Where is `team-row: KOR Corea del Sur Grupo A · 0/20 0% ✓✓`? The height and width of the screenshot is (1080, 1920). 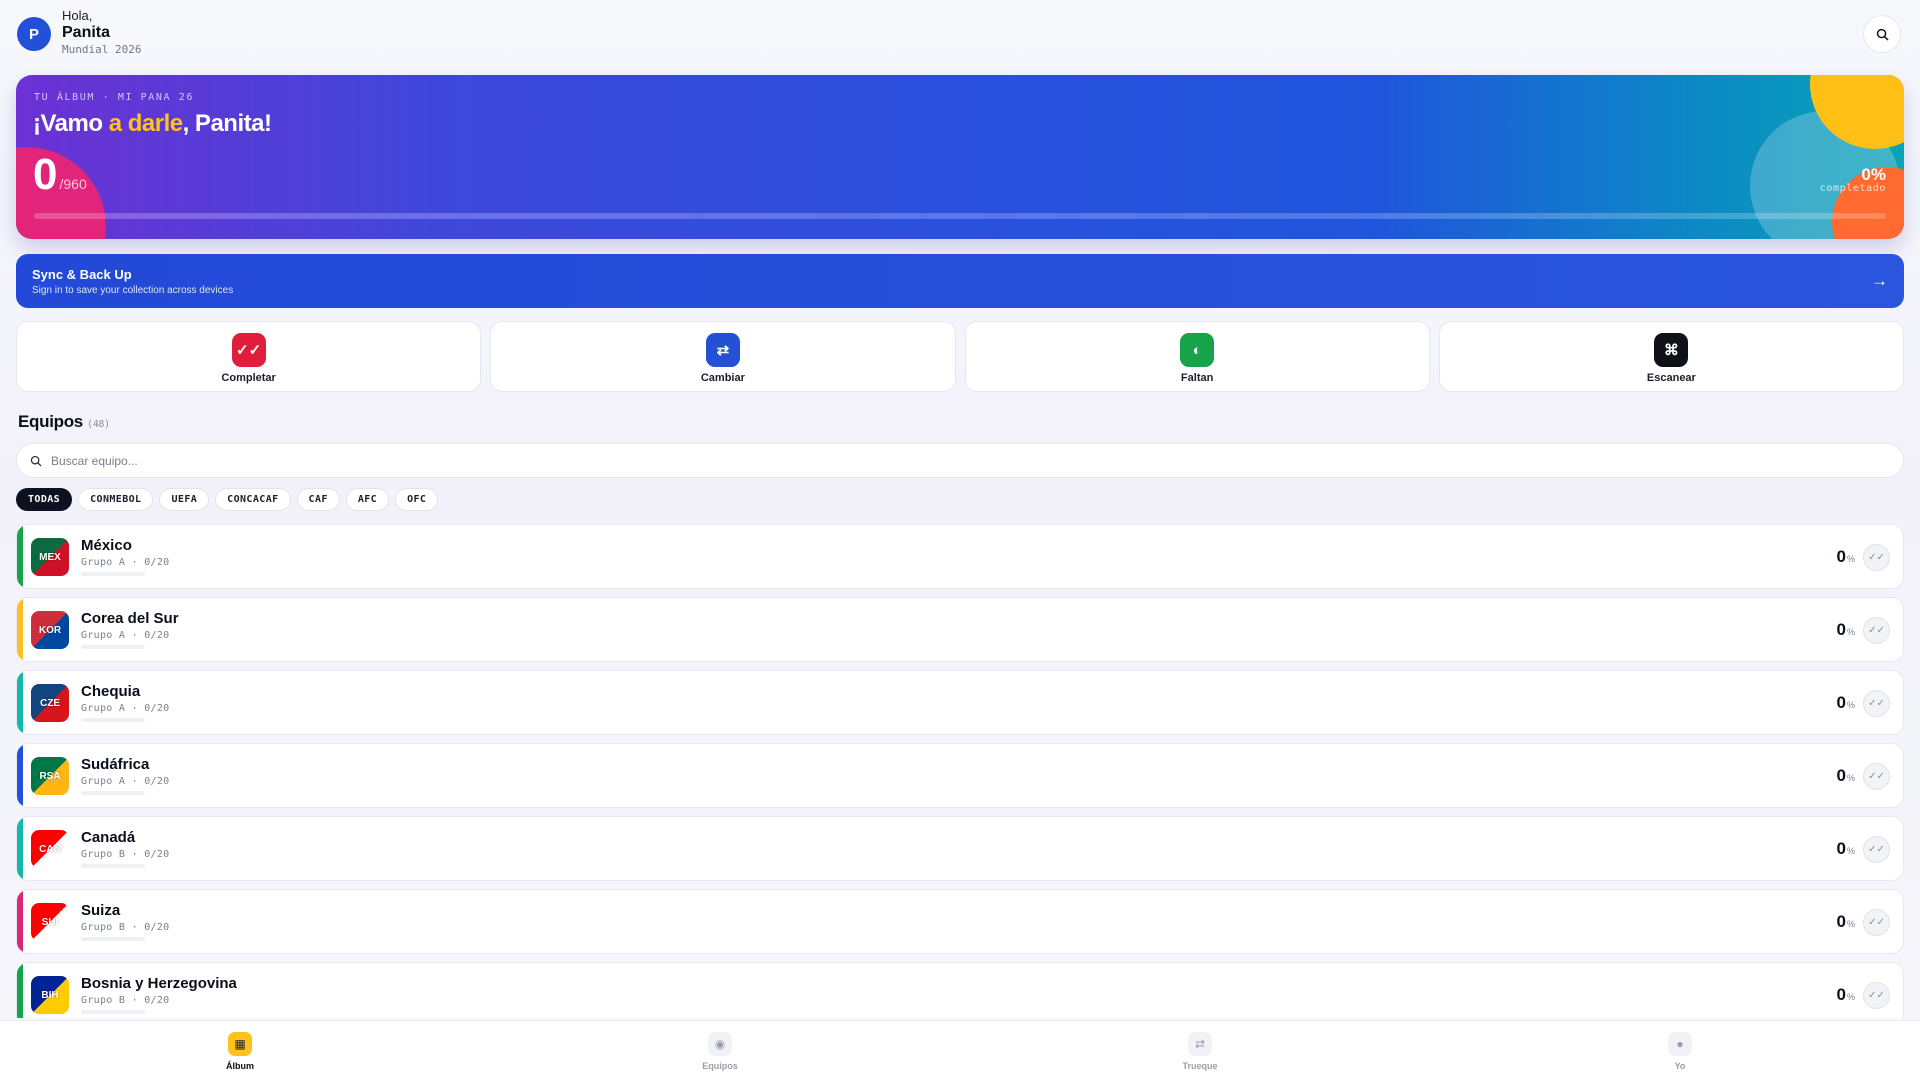 team-row: KOR Corea del Sur Grupo A · 0/20 0% ✓✓ is located at coordinates (960, 629).